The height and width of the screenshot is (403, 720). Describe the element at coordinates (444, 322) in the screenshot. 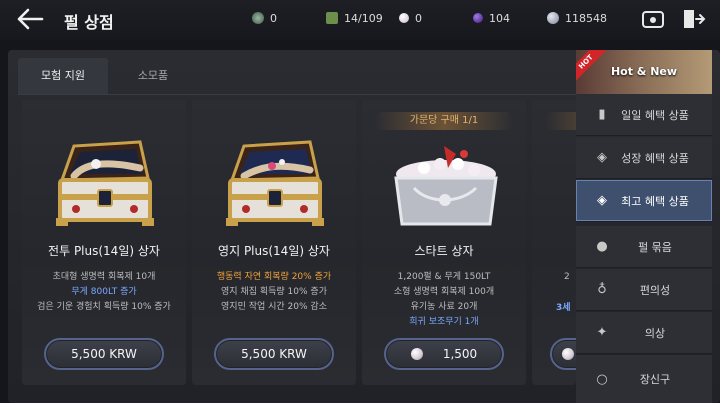

I see `description-line-highlight: 희귀 보조무기 1개` at that location.